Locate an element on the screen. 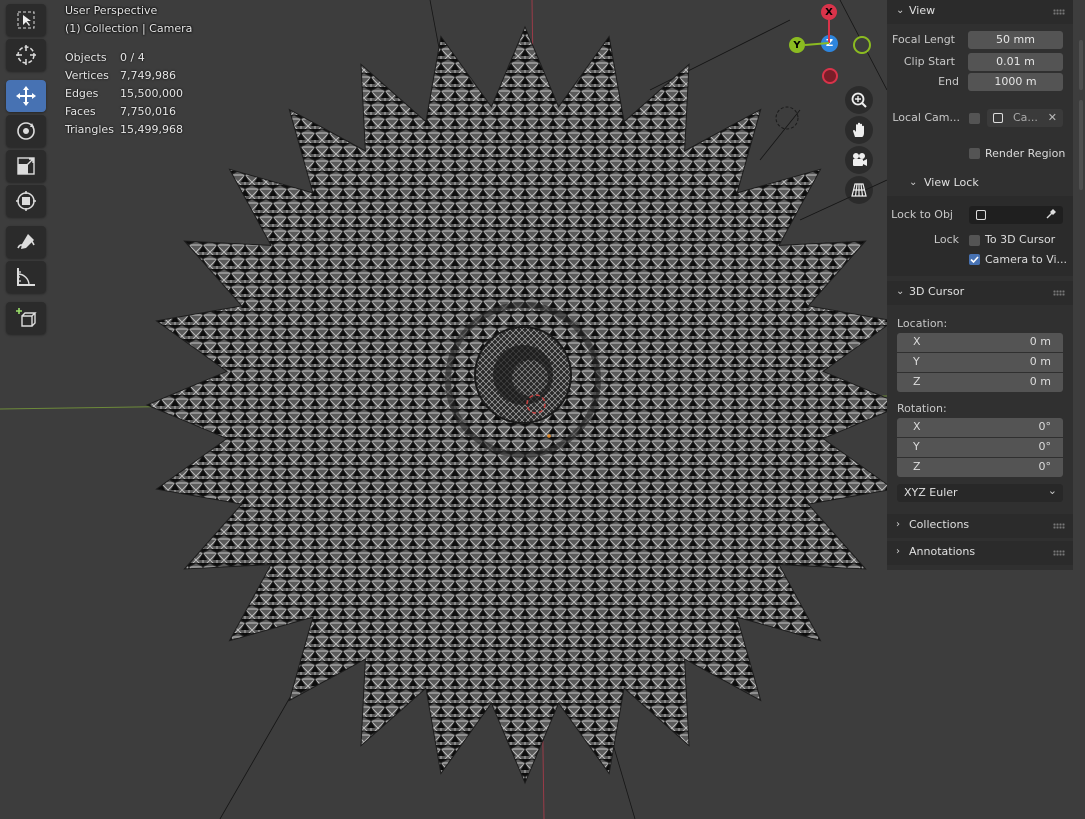 The image size is (1085, 819). add-cube-icon is located at coordinates (26, 317).